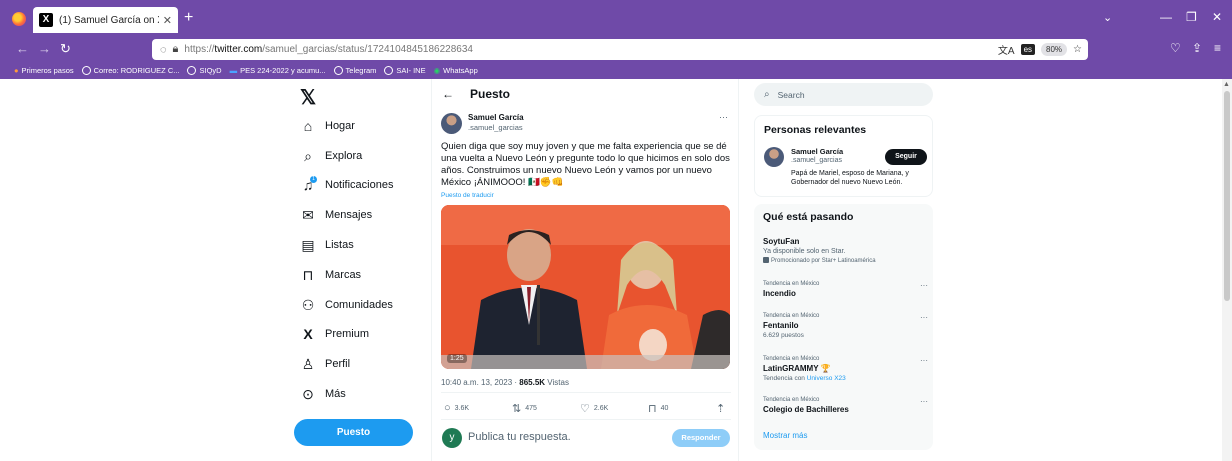  I want to click on nav-label: Listas, so click(339, 245).